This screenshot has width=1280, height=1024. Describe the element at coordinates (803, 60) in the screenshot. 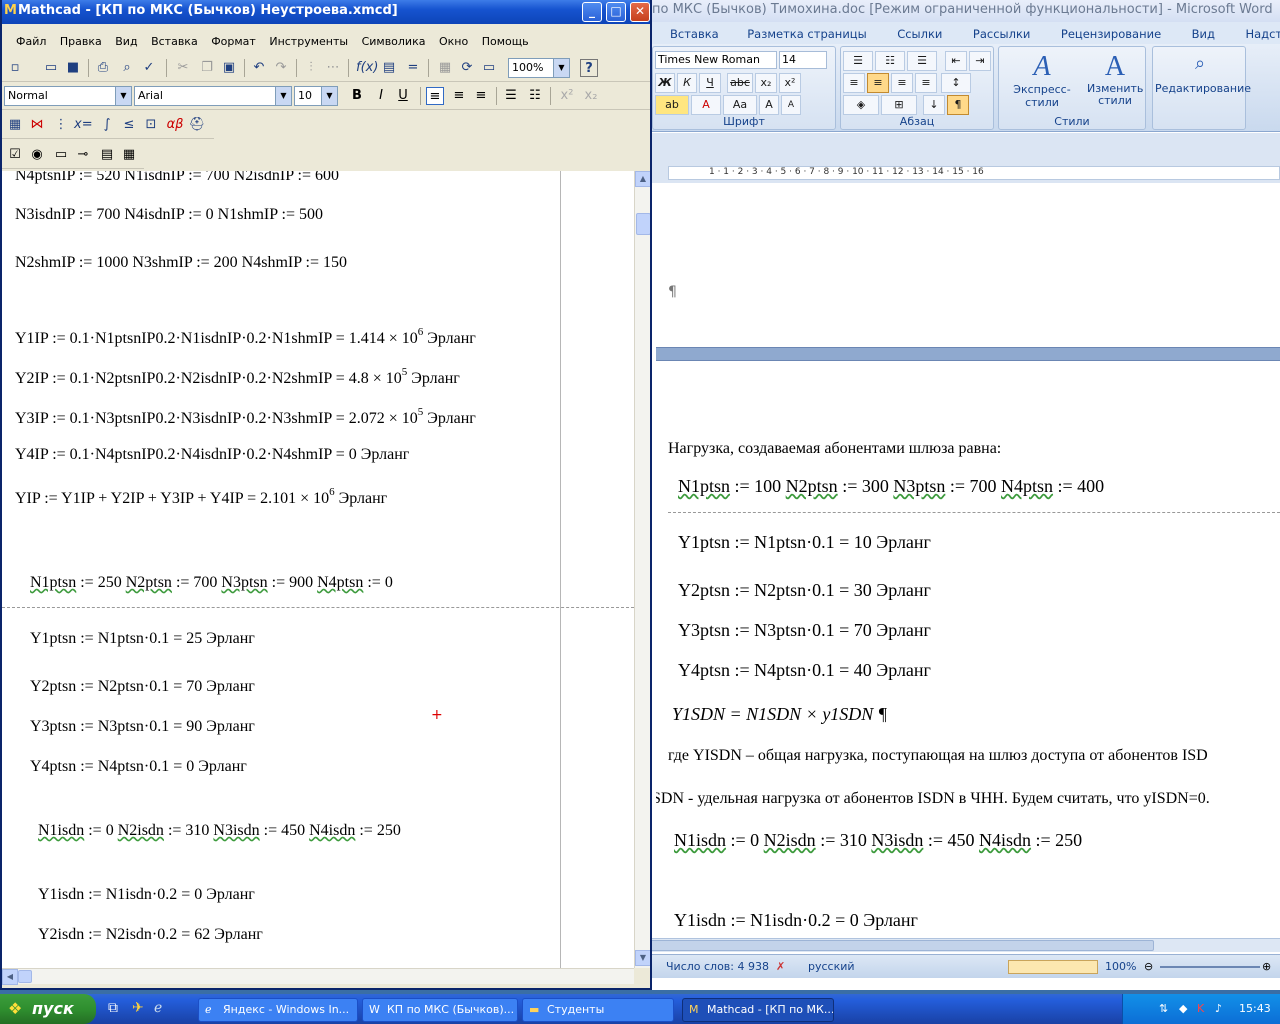

I see `font-size-box: 14` at that location.